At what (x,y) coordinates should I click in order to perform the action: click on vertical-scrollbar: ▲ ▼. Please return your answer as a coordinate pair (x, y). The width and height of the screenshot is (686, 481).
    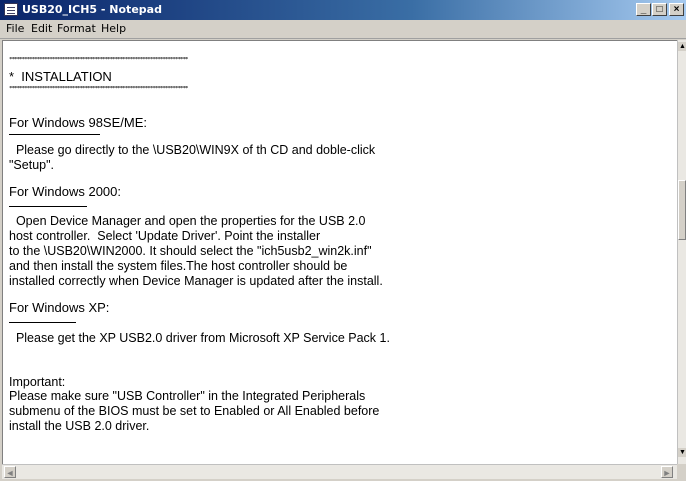
    Looking at the image, I should click on (681, 252).